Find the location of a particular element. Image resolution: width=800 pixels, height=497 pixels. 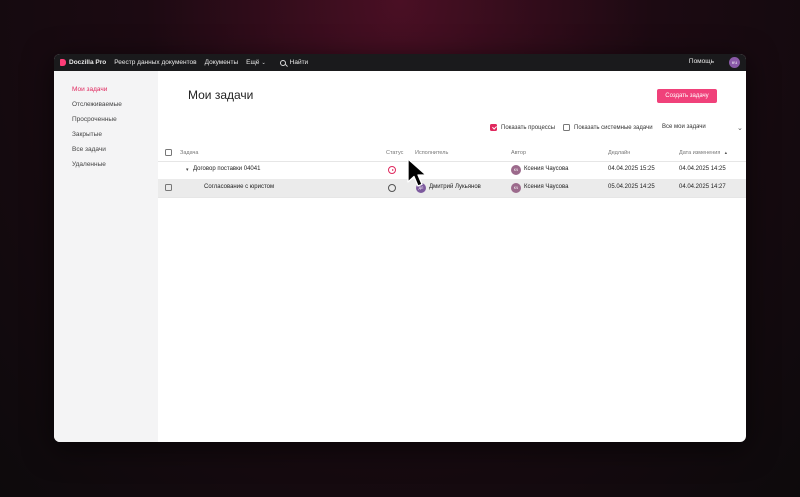

column-header-modified: Дата изменения ▲ is located at coordinates (703, 153).